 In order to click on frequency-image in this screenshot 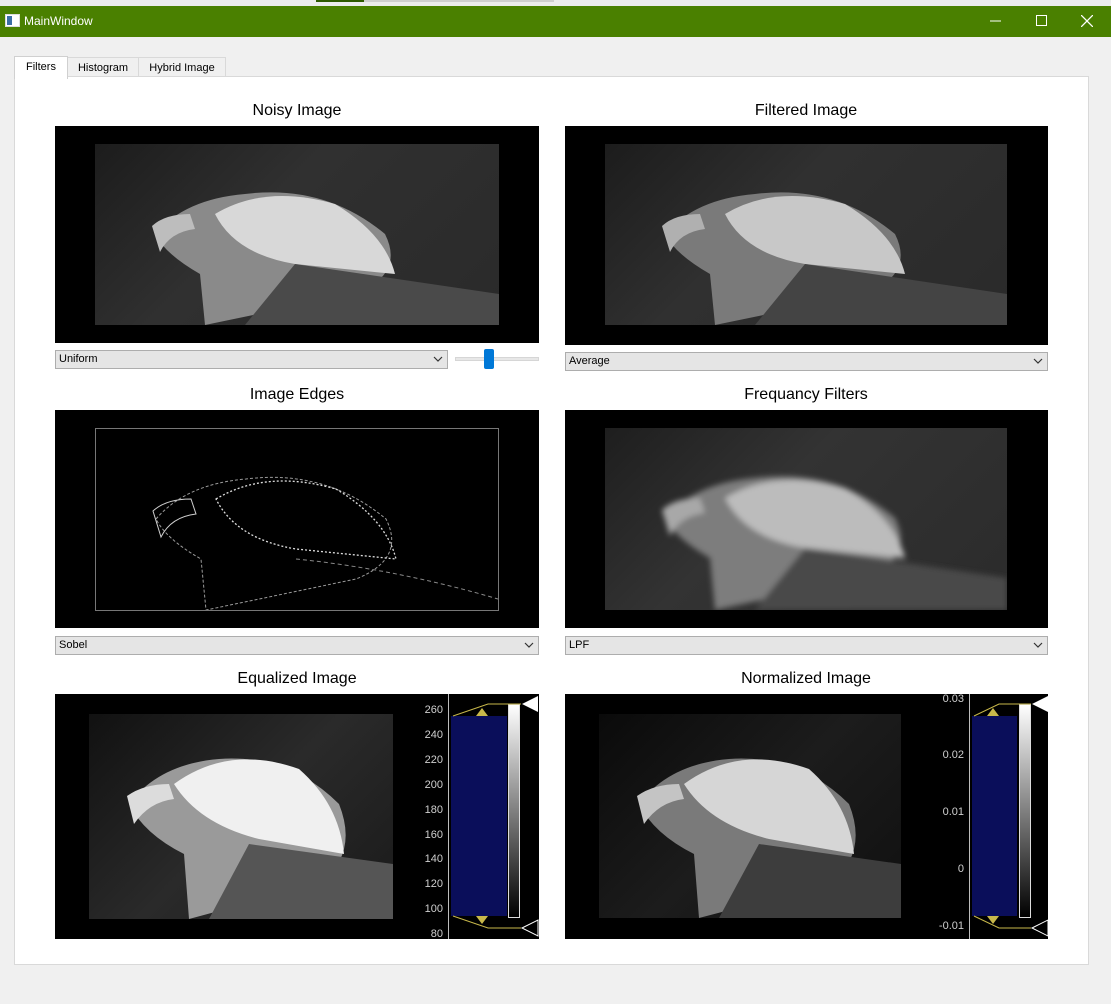, I will do `click(806, 519)`.